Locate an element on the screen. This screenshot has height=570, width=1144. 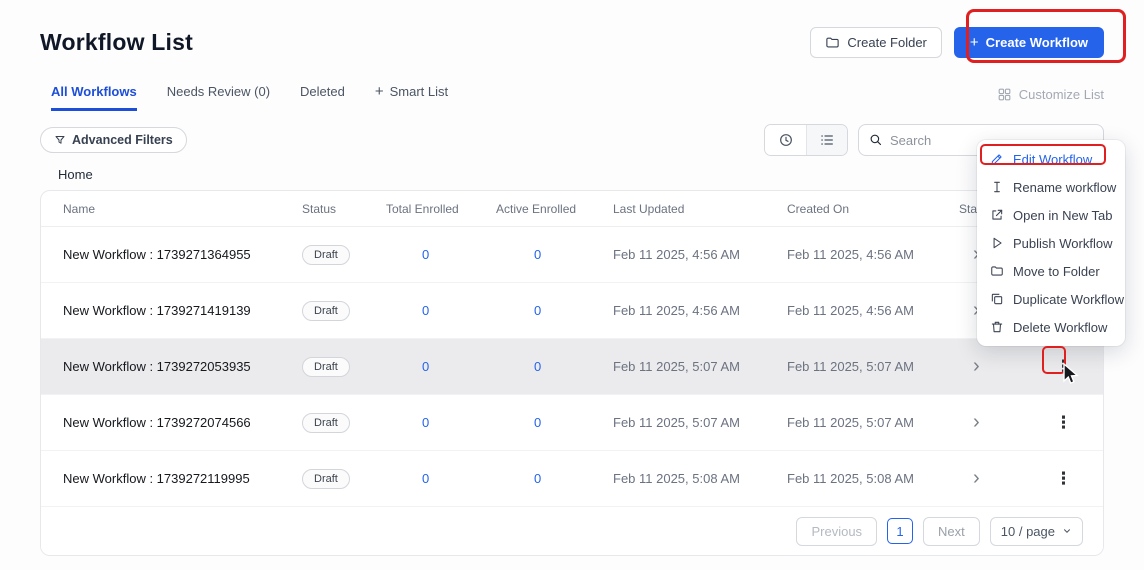
page-size-value: 10 / page is located at coordinates (1027, 531).